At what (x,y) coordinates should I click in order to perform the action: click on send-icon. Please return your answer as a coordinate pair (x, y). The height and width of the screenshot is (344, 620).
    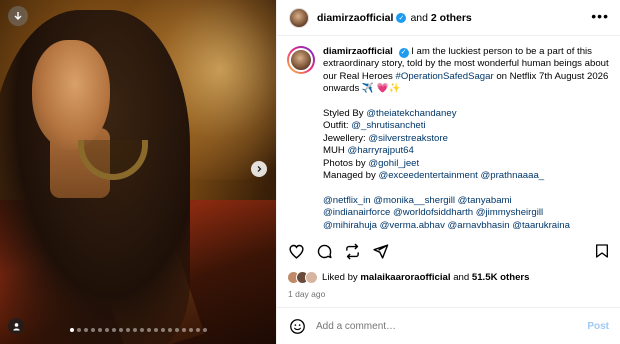
    Looking at the image, I should click on (380, 251).